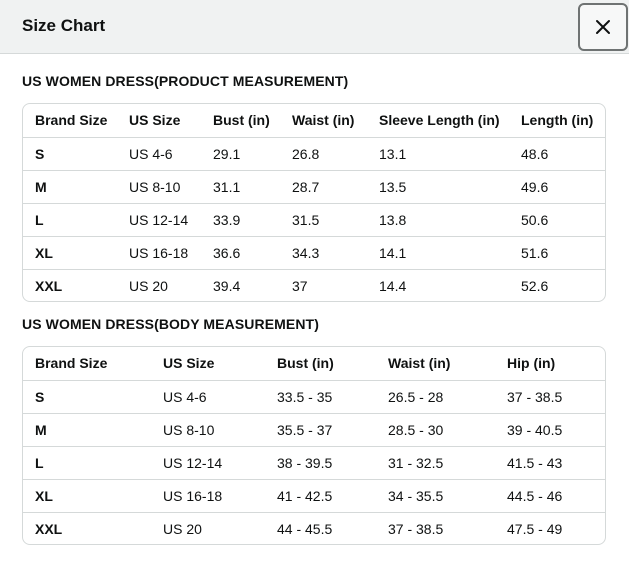  What do you see at coordinates (227, 220) in the screenshot?
I see `table-cell: 33.9` at bounding box center [227, 220].